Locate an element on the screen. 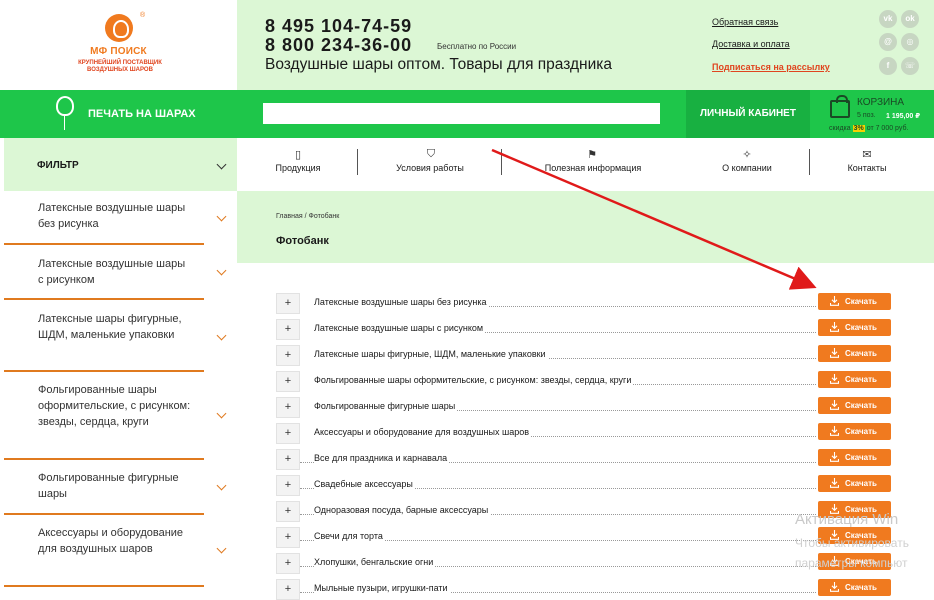  list-item: + Свадебные аксессуары Скачать is located at coordinates (584, 487).